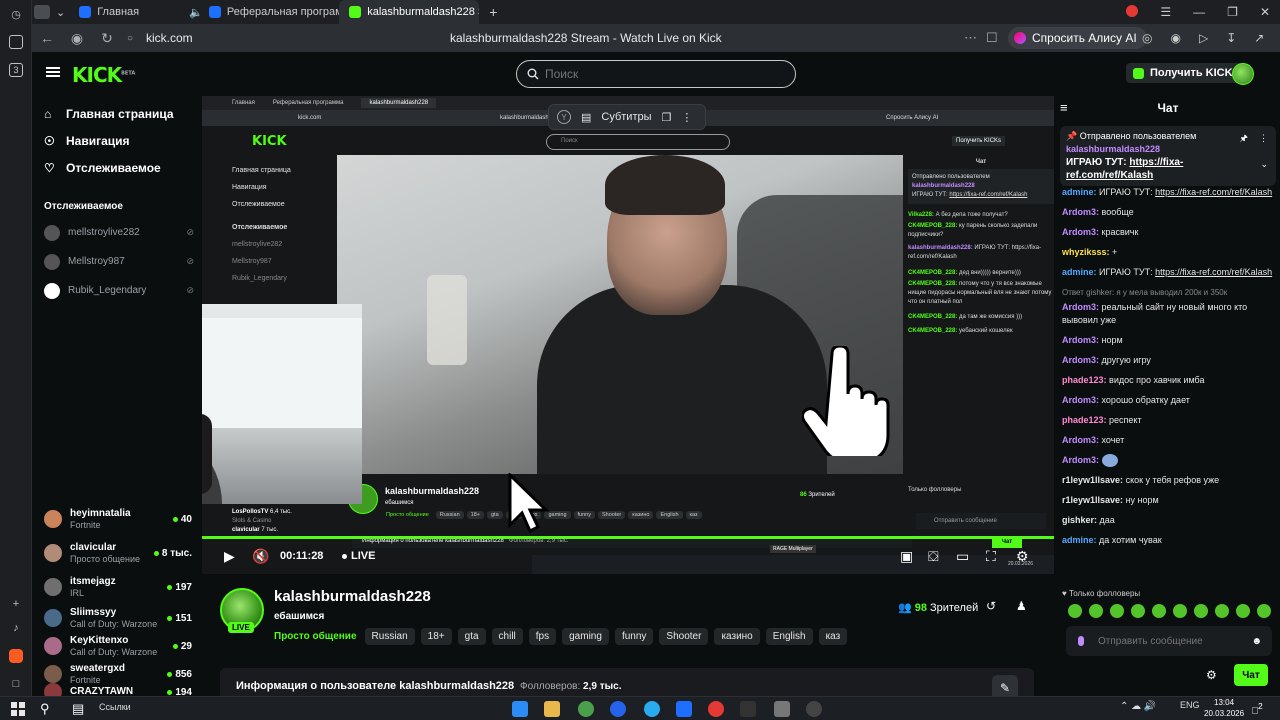 This screenshot has width=1280, height=720. Describe the element at coordinates (358, 556) in the screenshot. I see `live-indicator: LIVE` at that location.